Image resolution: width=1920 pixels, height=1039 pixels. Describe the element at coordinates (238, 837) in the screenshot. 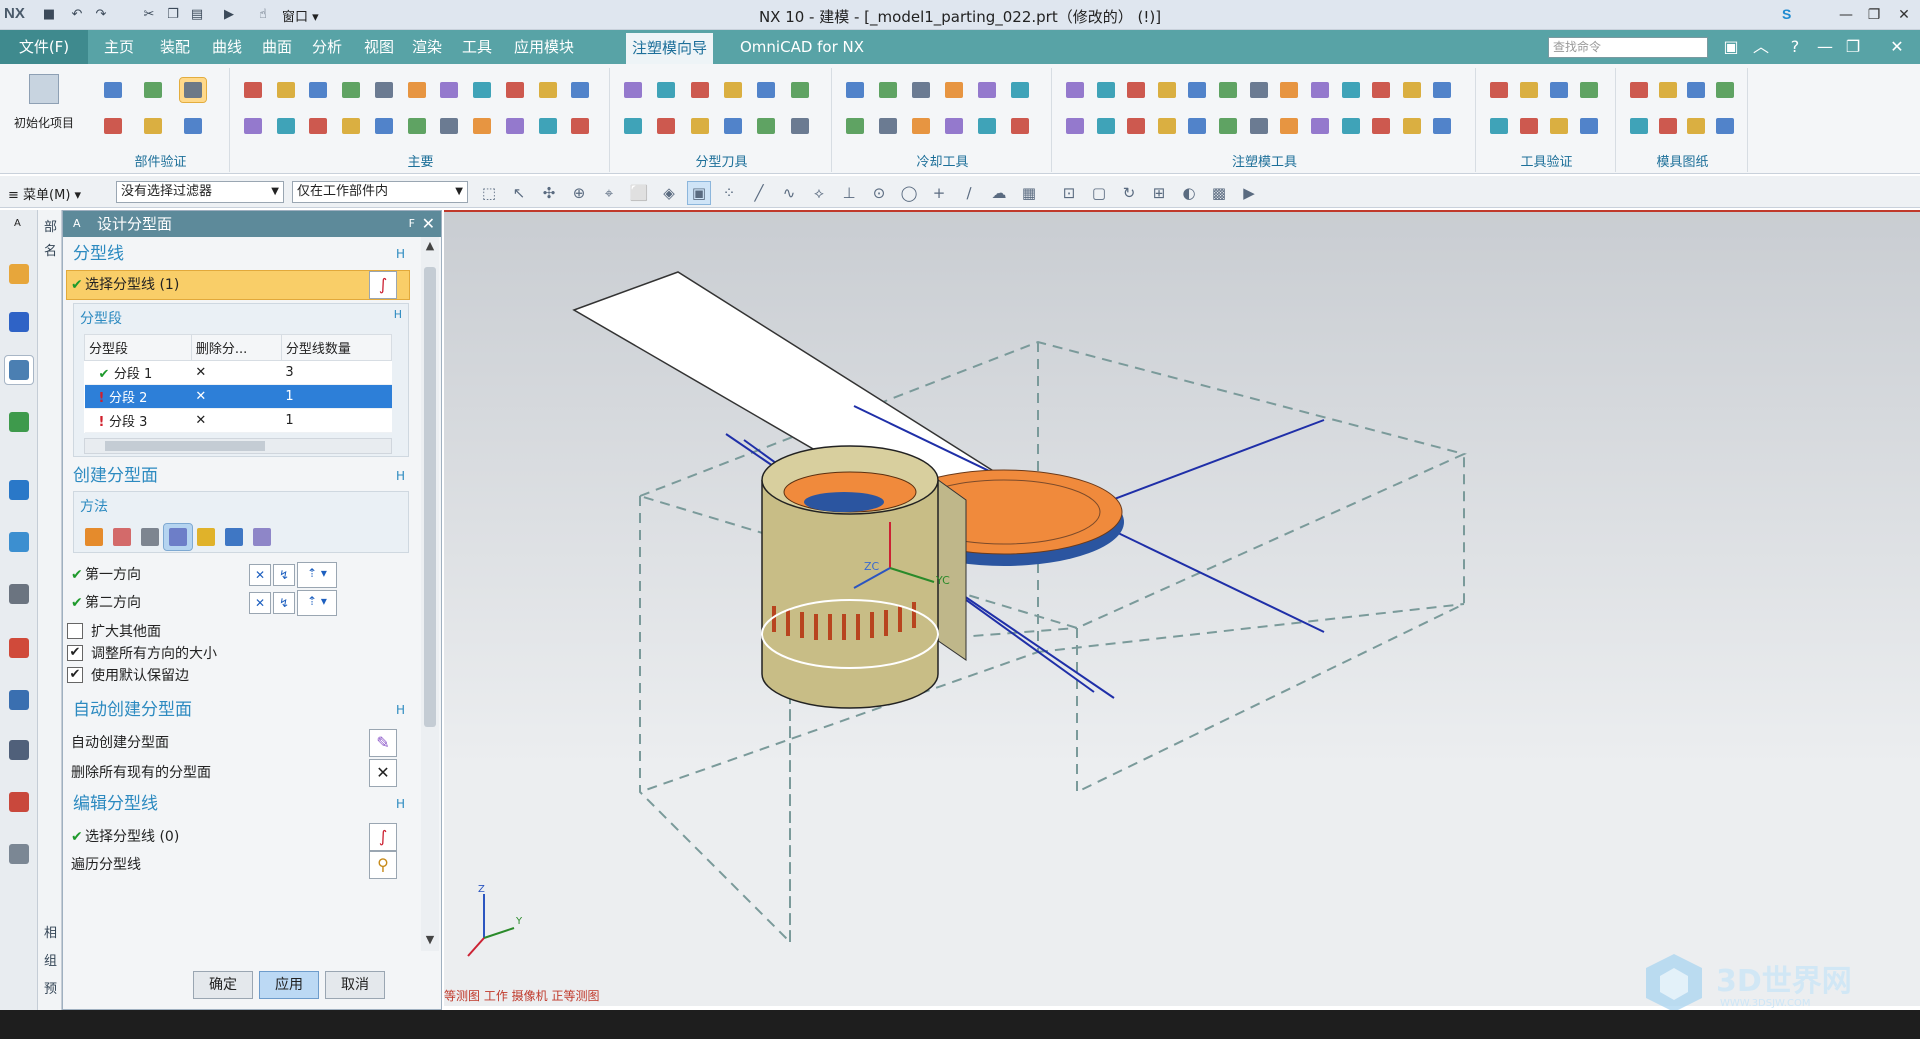

I see `select-parting-line-0-row: ✔ 选择分型线 (0)` at that location.